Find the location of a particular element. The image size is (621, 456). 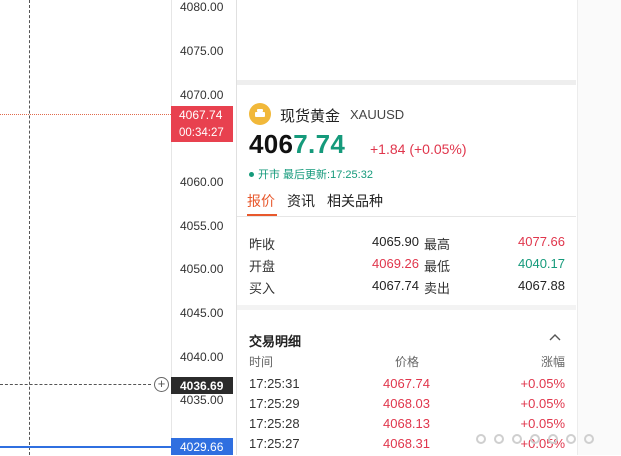

stat-label-low: 最低 is located at coordinates (437, 266).